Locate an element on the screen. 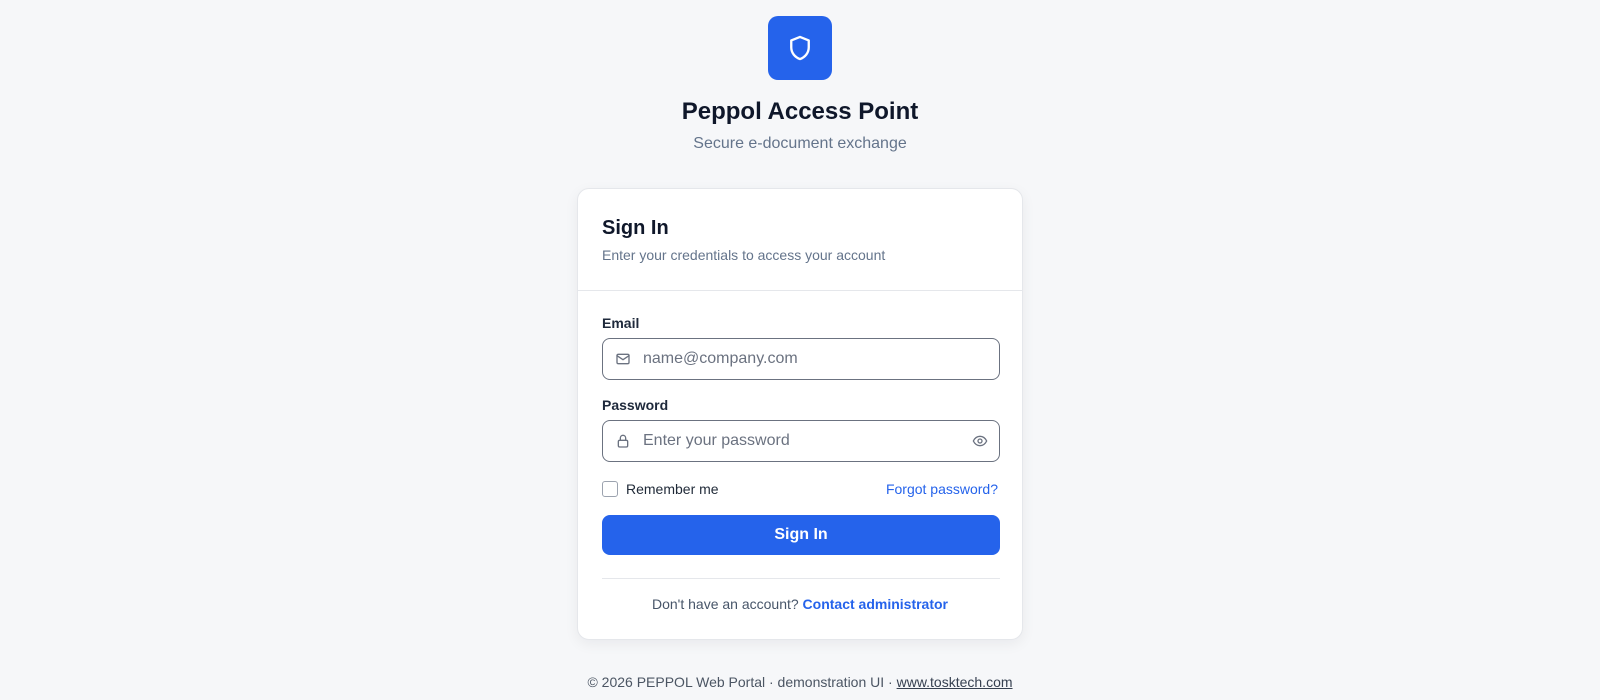  card-title: Sign In is located at coordinates (635, 228).